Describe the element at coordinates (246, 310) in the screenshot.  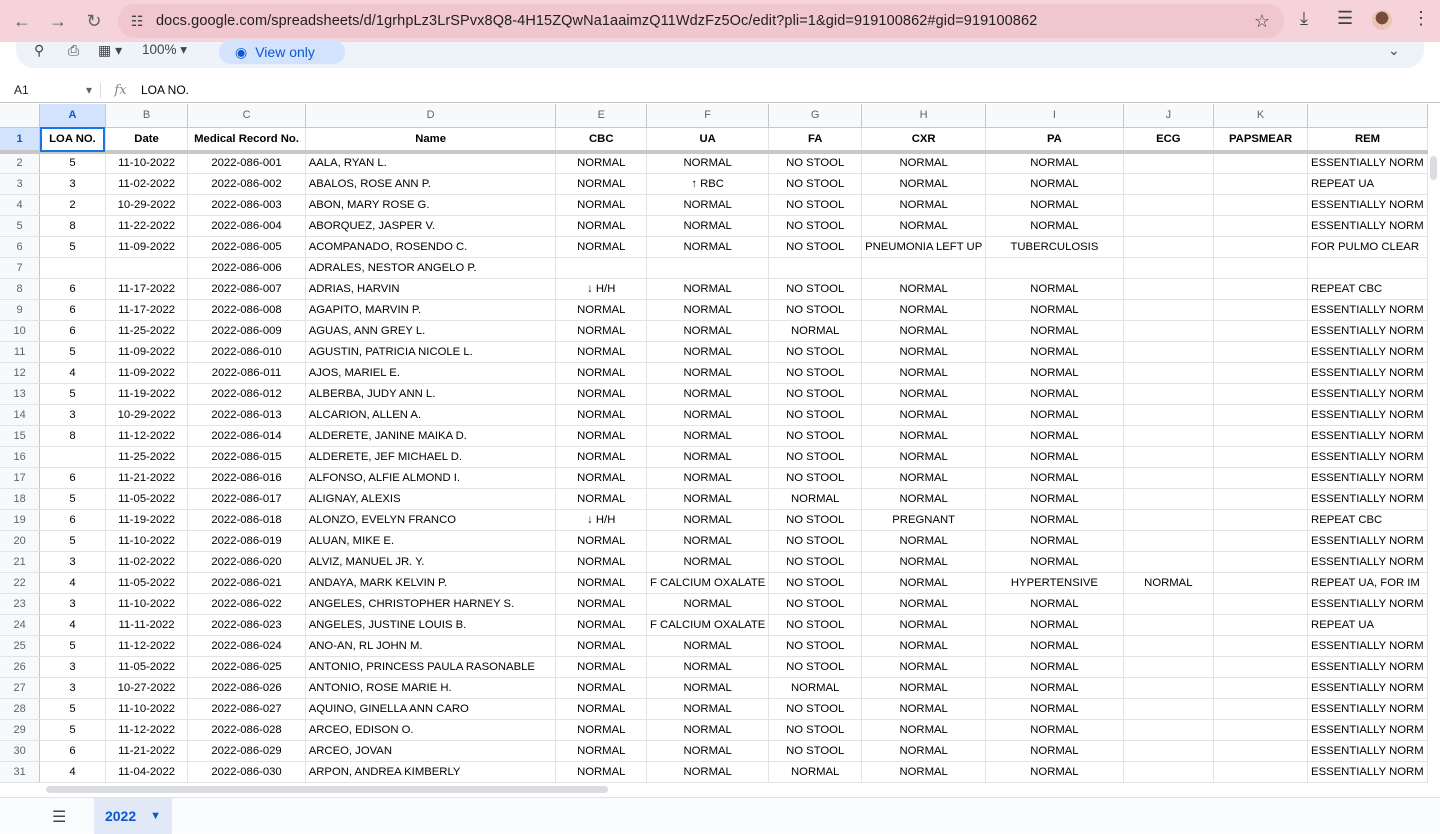
I see `table-cell: 2022-086-008` at that location.